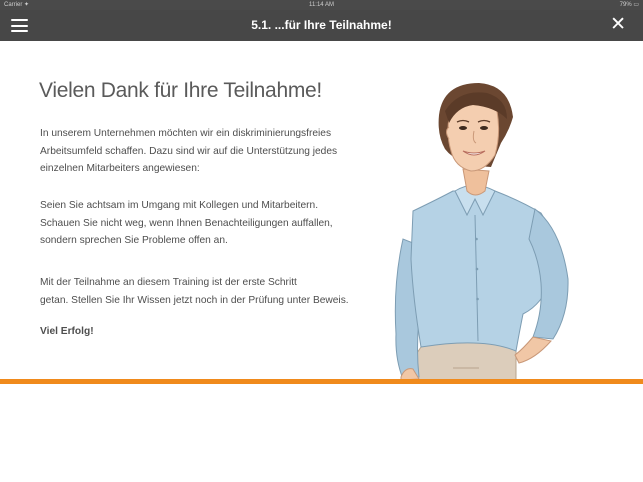  I want to click on paragraph-line: einzelnen Mitarbeiters angewiesen:, so click(120, 168).